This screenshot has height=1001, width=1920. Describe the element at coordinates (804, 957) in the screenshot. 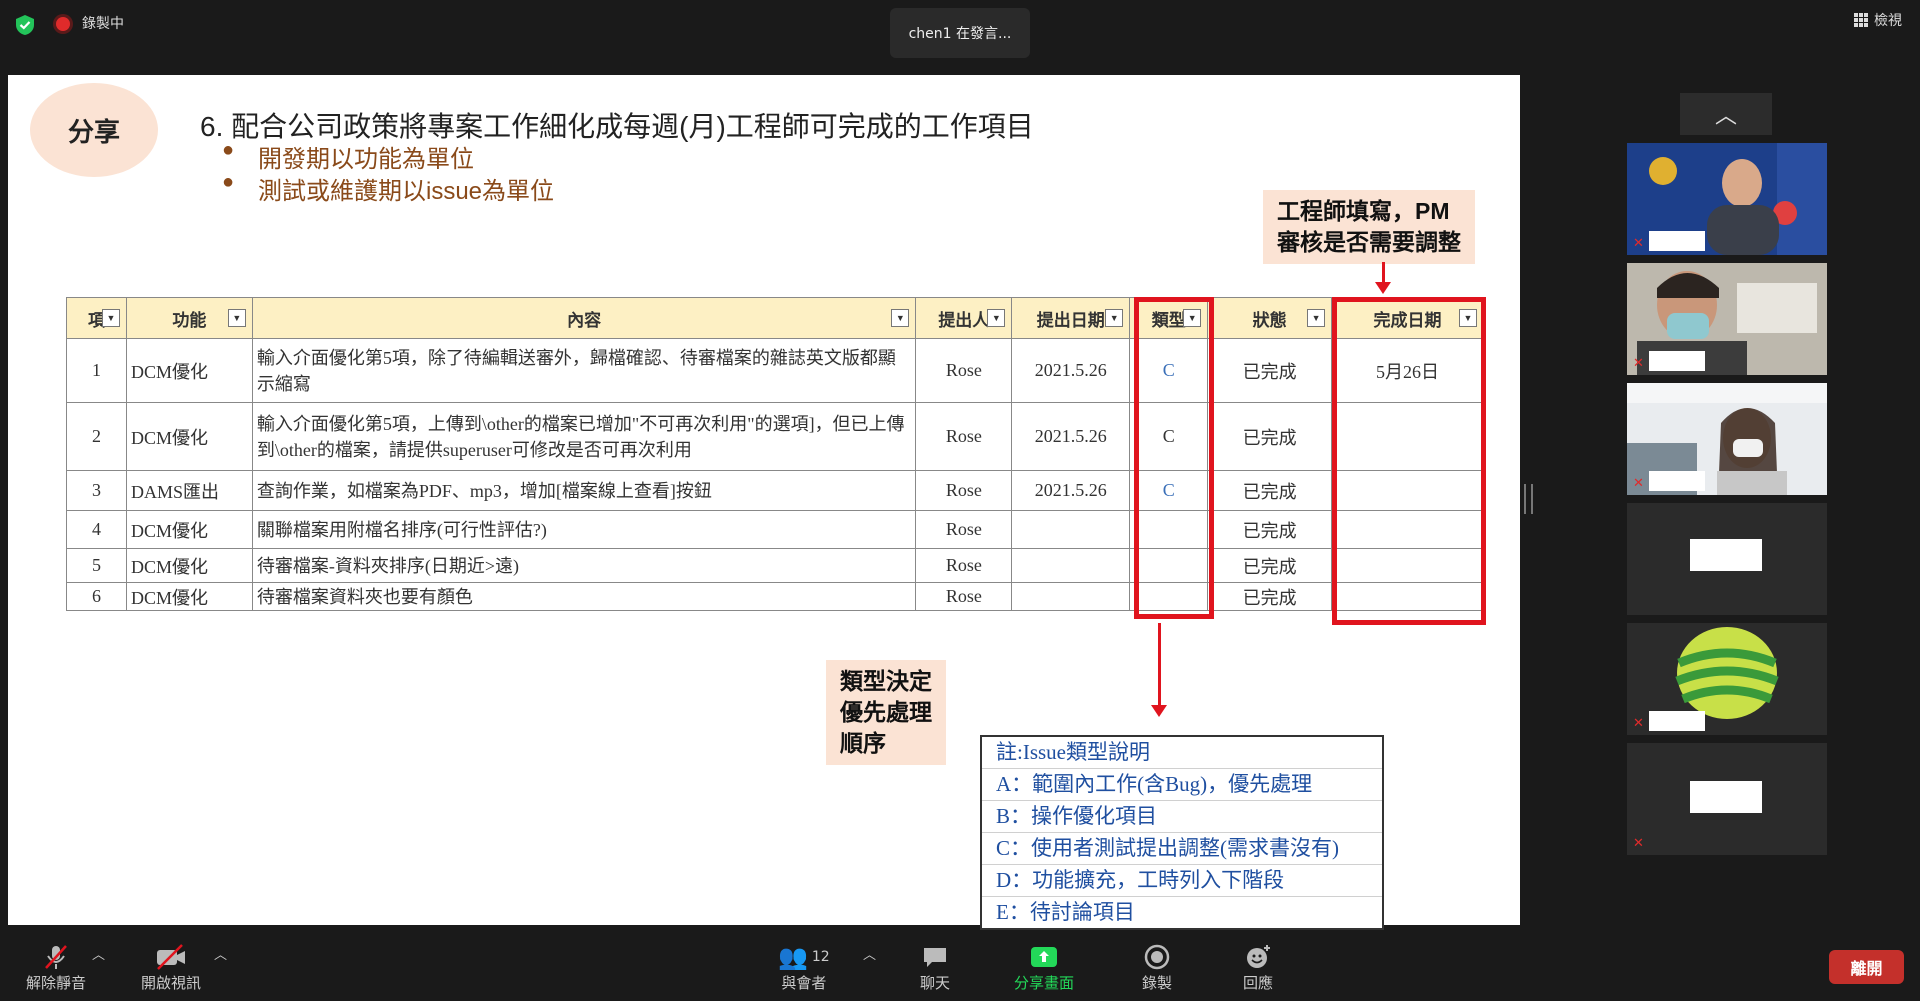

I see `participants-icon: 👥 12` at that location.